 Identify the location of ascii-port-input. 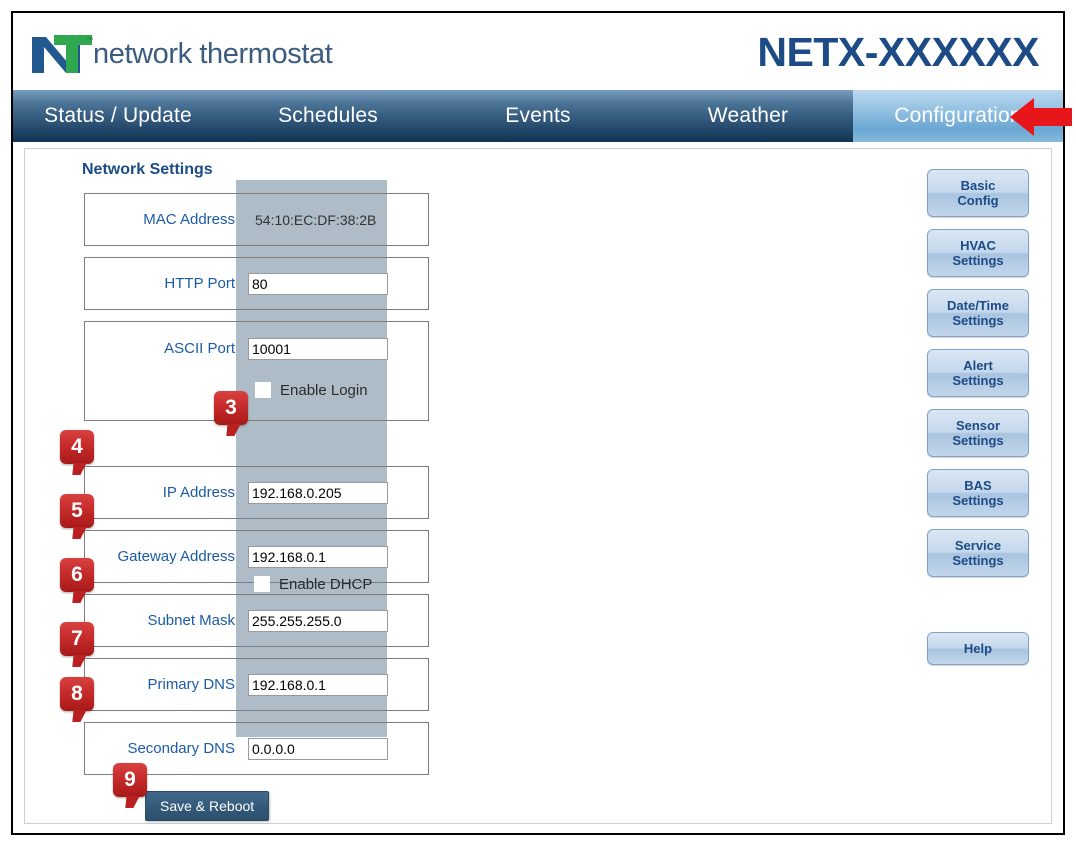
(318, 348).